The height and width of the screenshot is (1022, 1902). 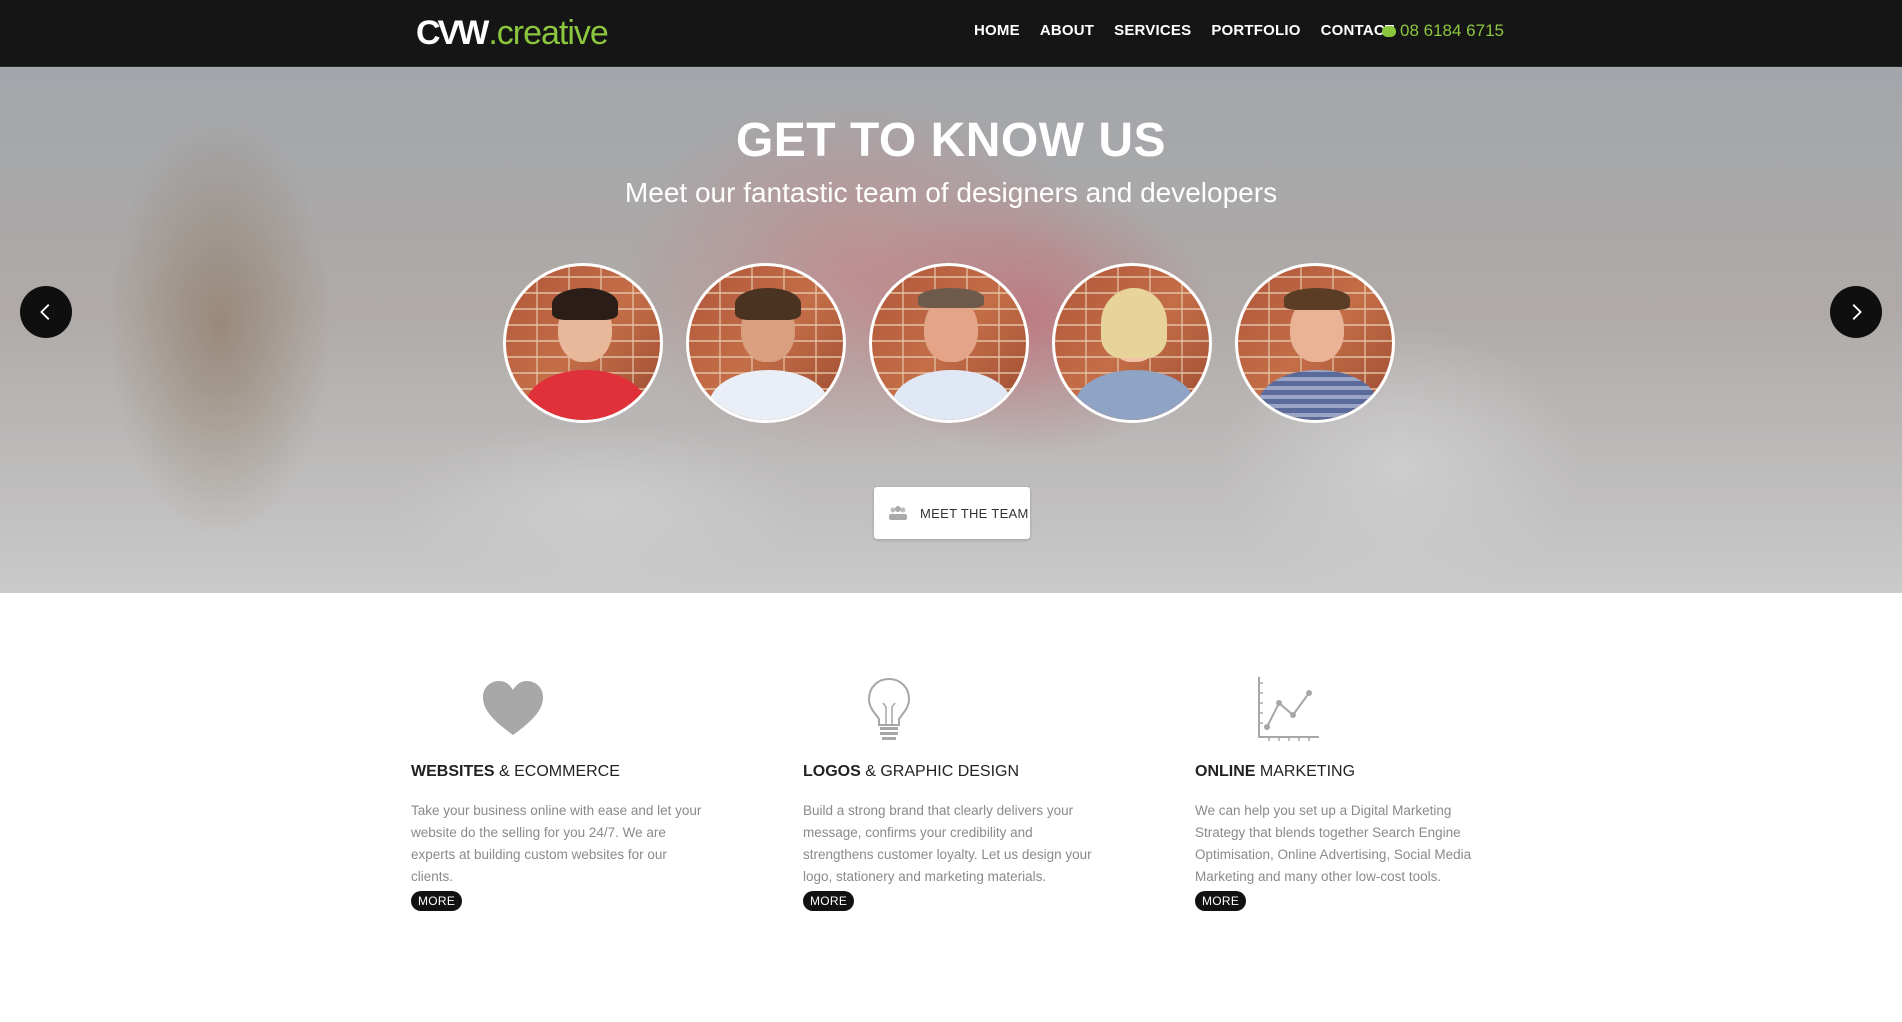 What do you see at coordinates (1152, 30) in the screenshot?
I see `nav-services: SERVICES` at bounding box center [1152, 30].